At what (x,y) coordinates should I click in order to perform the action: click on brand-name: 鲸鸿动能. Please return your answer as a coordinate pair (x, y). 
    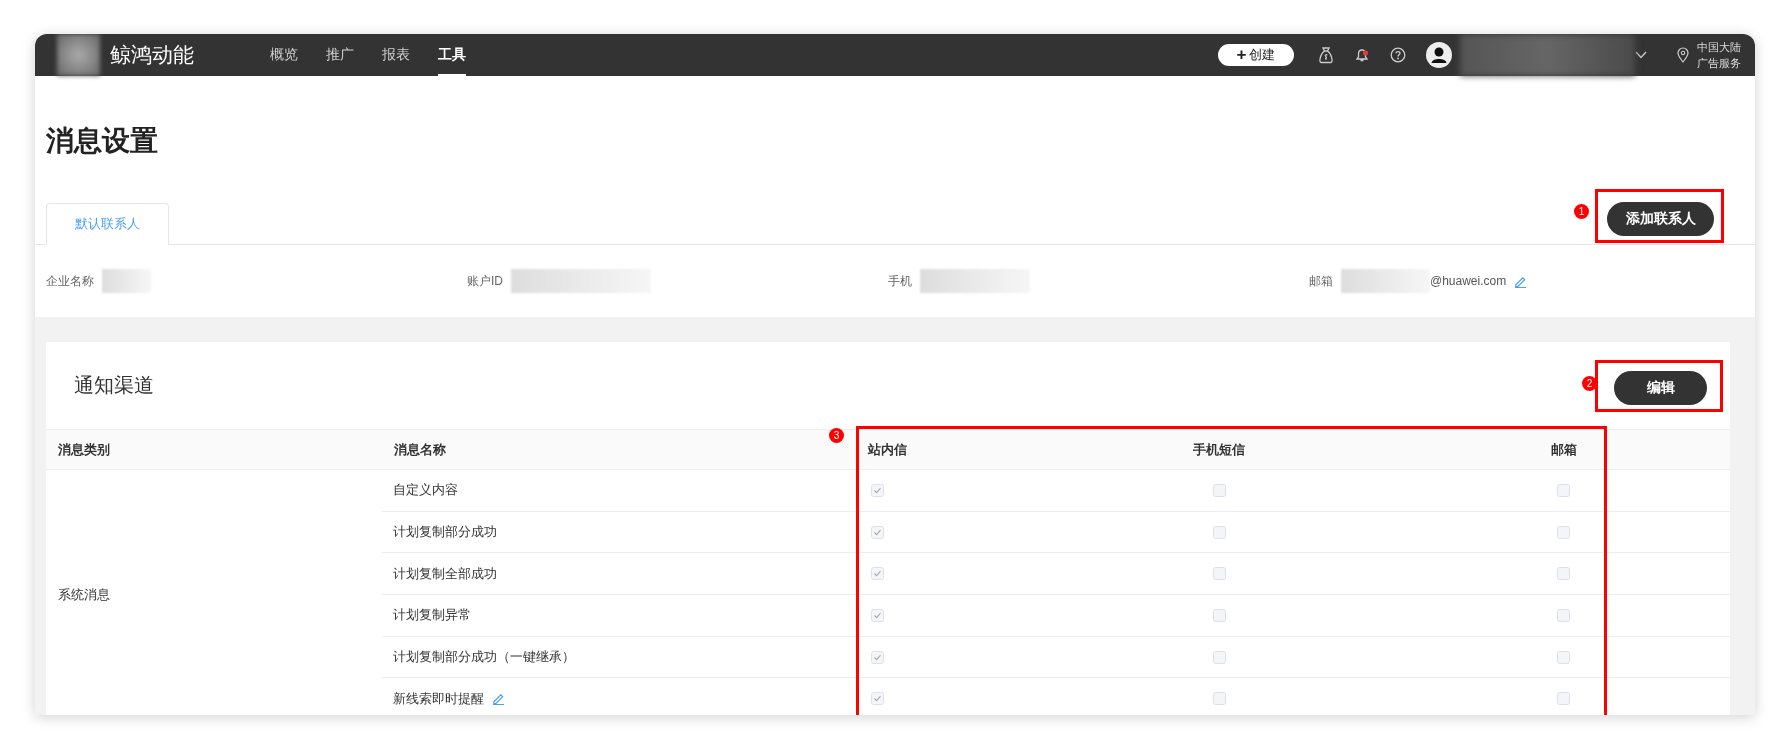
    Looking at the image, I should click on (152, 55).